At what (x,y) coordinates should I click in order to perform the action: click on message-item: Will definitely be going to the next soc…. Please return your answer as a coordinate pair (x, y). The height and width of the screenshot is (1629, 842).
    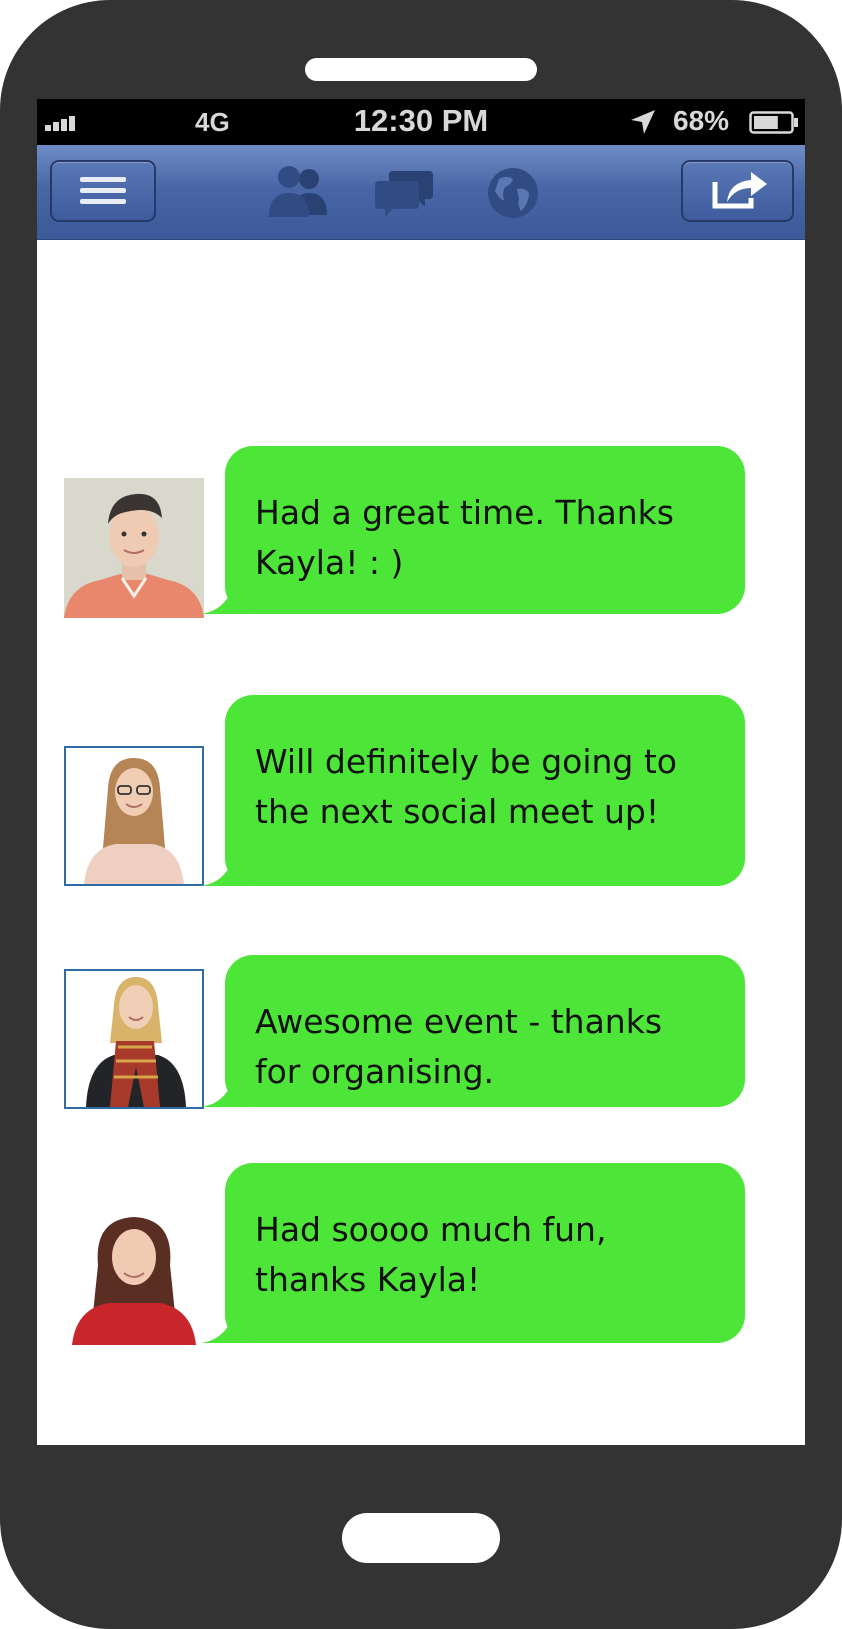
    Looking at the image, I should click on (421, 791).